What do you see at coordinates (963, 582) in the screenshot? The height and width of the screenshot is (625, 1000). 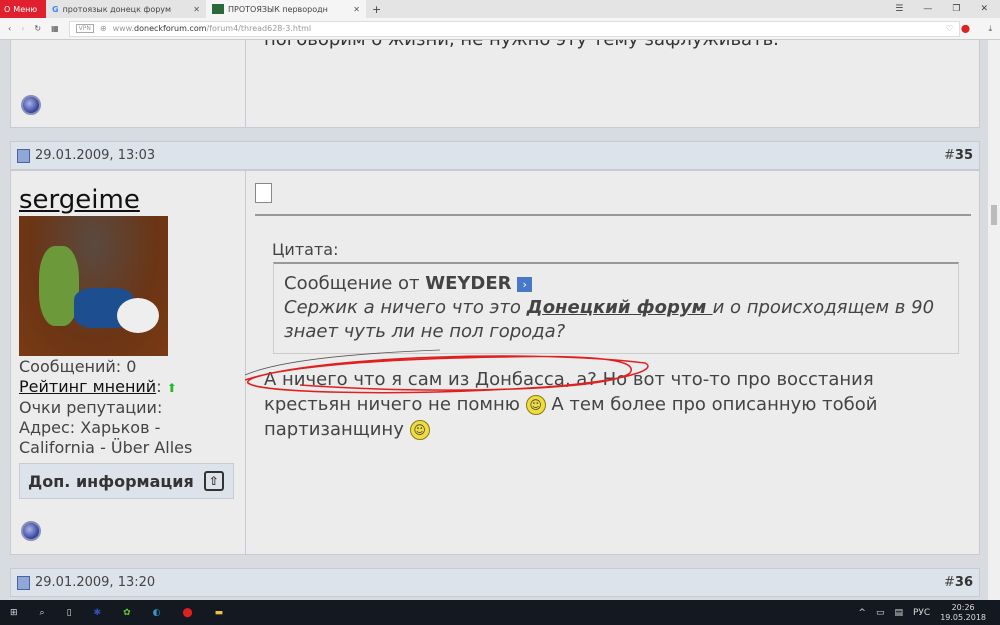 I see `post-number: 36` at bounding box center [963, 582].